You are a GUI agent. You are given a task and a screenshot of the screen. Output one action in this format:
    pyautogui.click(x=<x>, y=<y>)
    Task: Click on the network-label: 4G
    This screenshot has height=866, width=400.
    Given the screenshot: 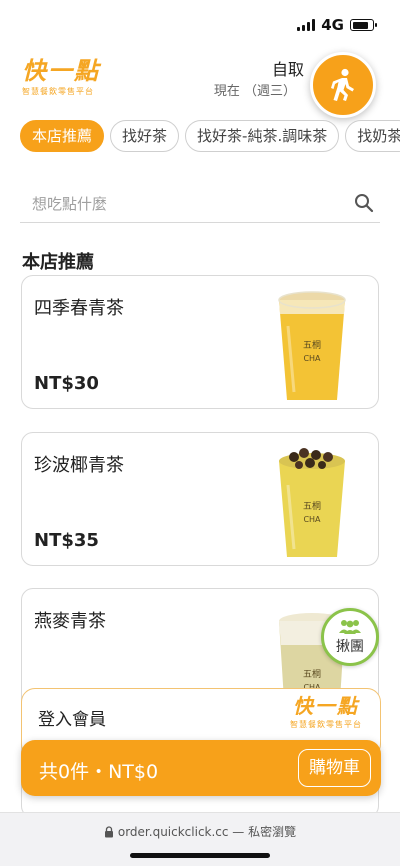 What is the action you would take?
    pyautogui.click(x=332, y=25)
    